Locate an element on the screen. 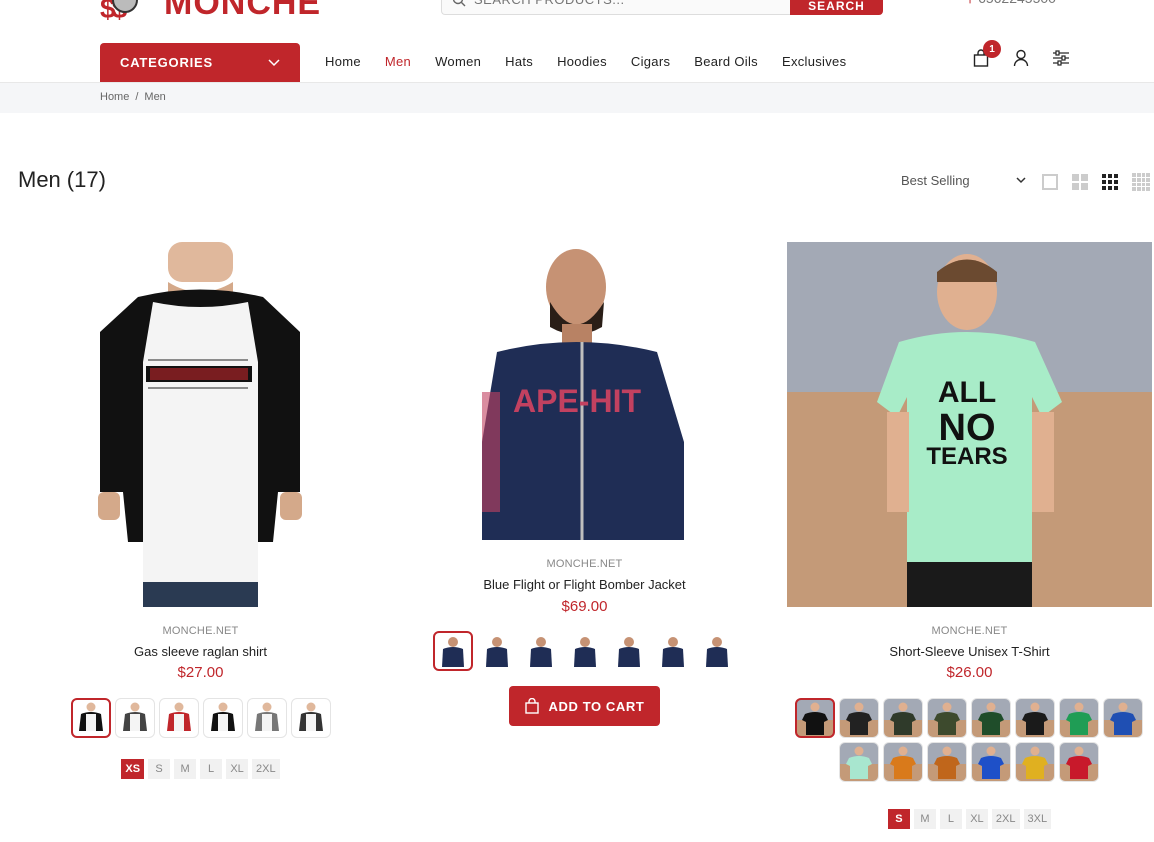 The height and width of the screenshot is (842, 1154). sliders-icon is located at coordinates (1061, 58).